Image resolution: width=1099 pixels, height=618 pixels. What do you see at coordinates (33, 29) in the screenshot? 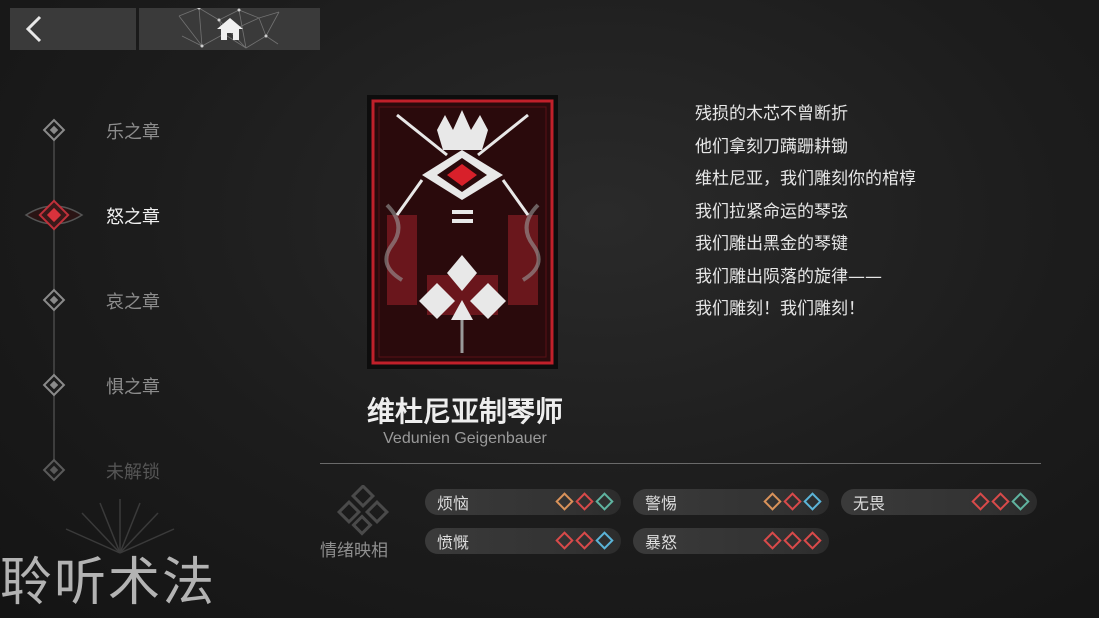
I see `chevron-left-icon` at bounding box center [33, 29].